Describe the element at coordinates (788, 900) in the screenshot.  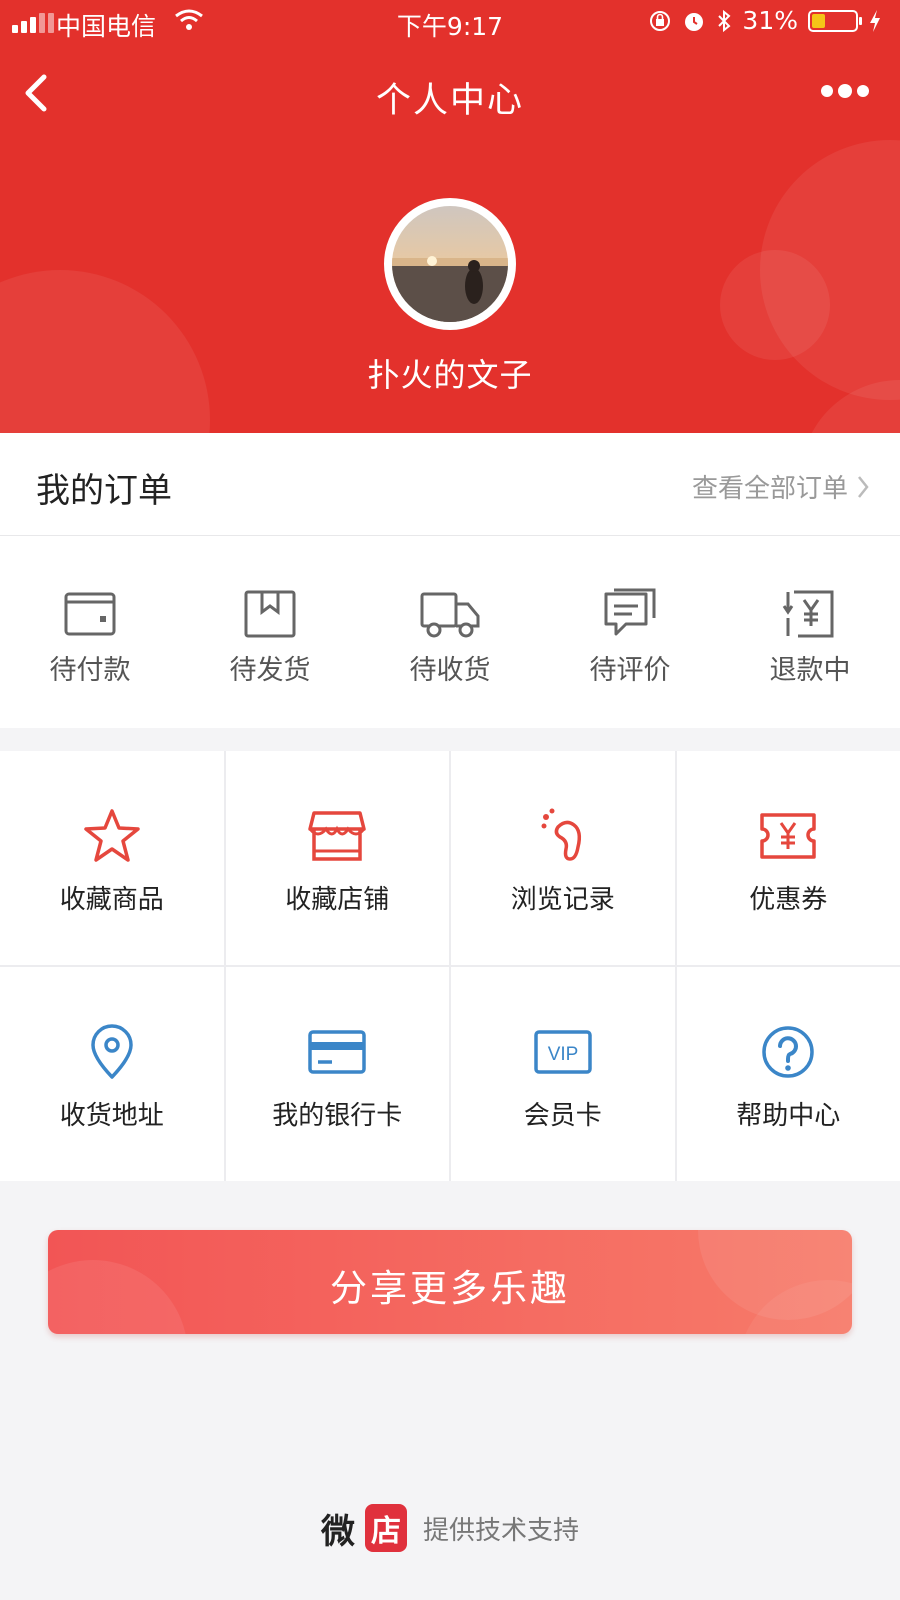
I see `grid-item-label: 优惠券` at that location.